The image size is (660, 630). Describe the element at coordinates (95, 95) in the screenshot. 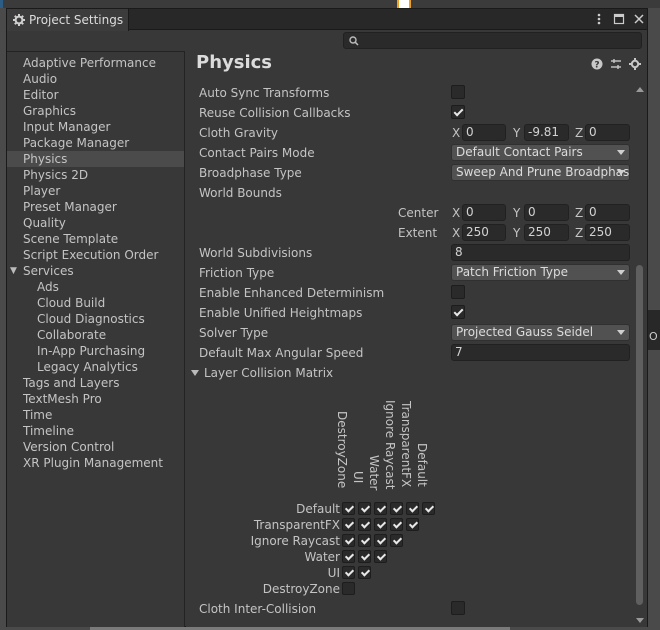

I see `sidebar-item-editor: Editor` at that location.